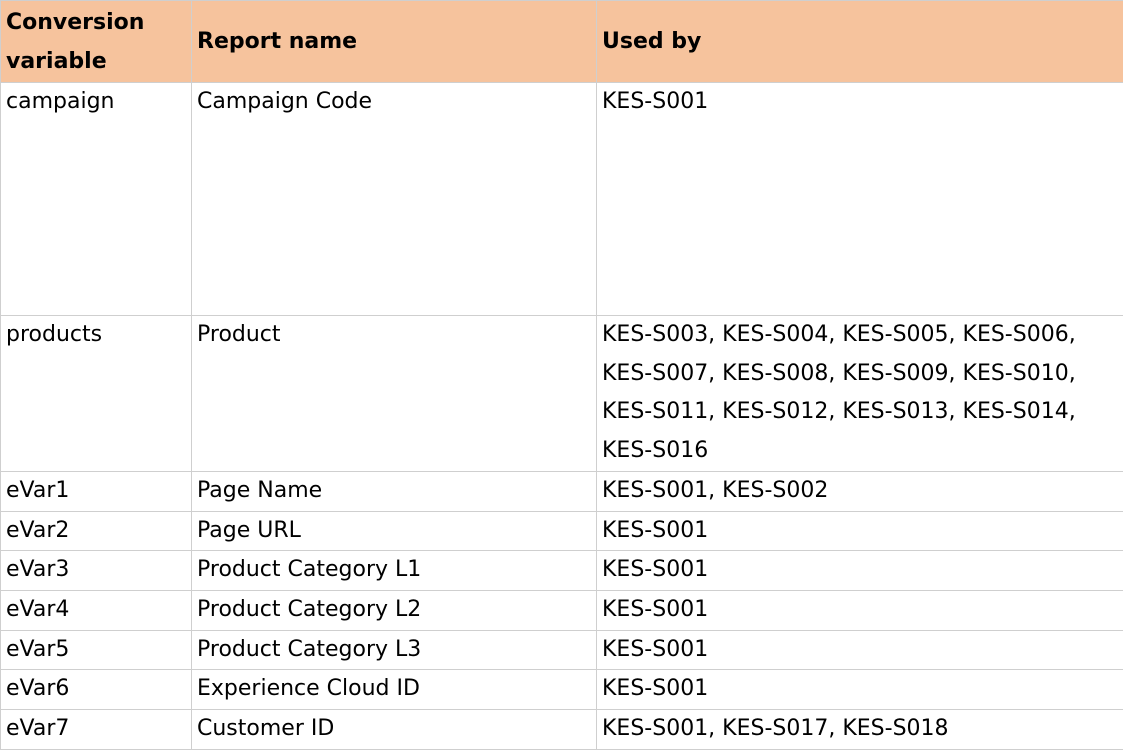 This screenshot has height=750, width=1123. Describe the element at coordinates (394, 491) in the screenshot. I see `cell-report-name: Page Name` at that location.